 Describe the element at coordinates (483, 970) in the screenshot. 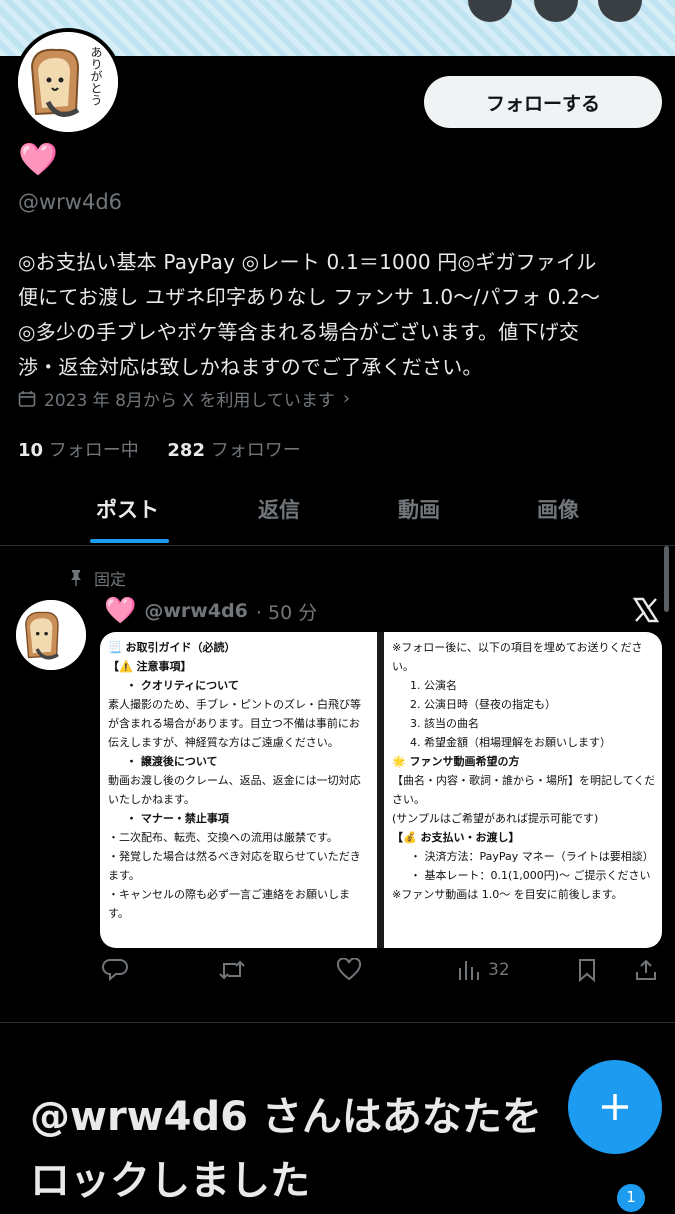

I see `views-button: 32` at that location.